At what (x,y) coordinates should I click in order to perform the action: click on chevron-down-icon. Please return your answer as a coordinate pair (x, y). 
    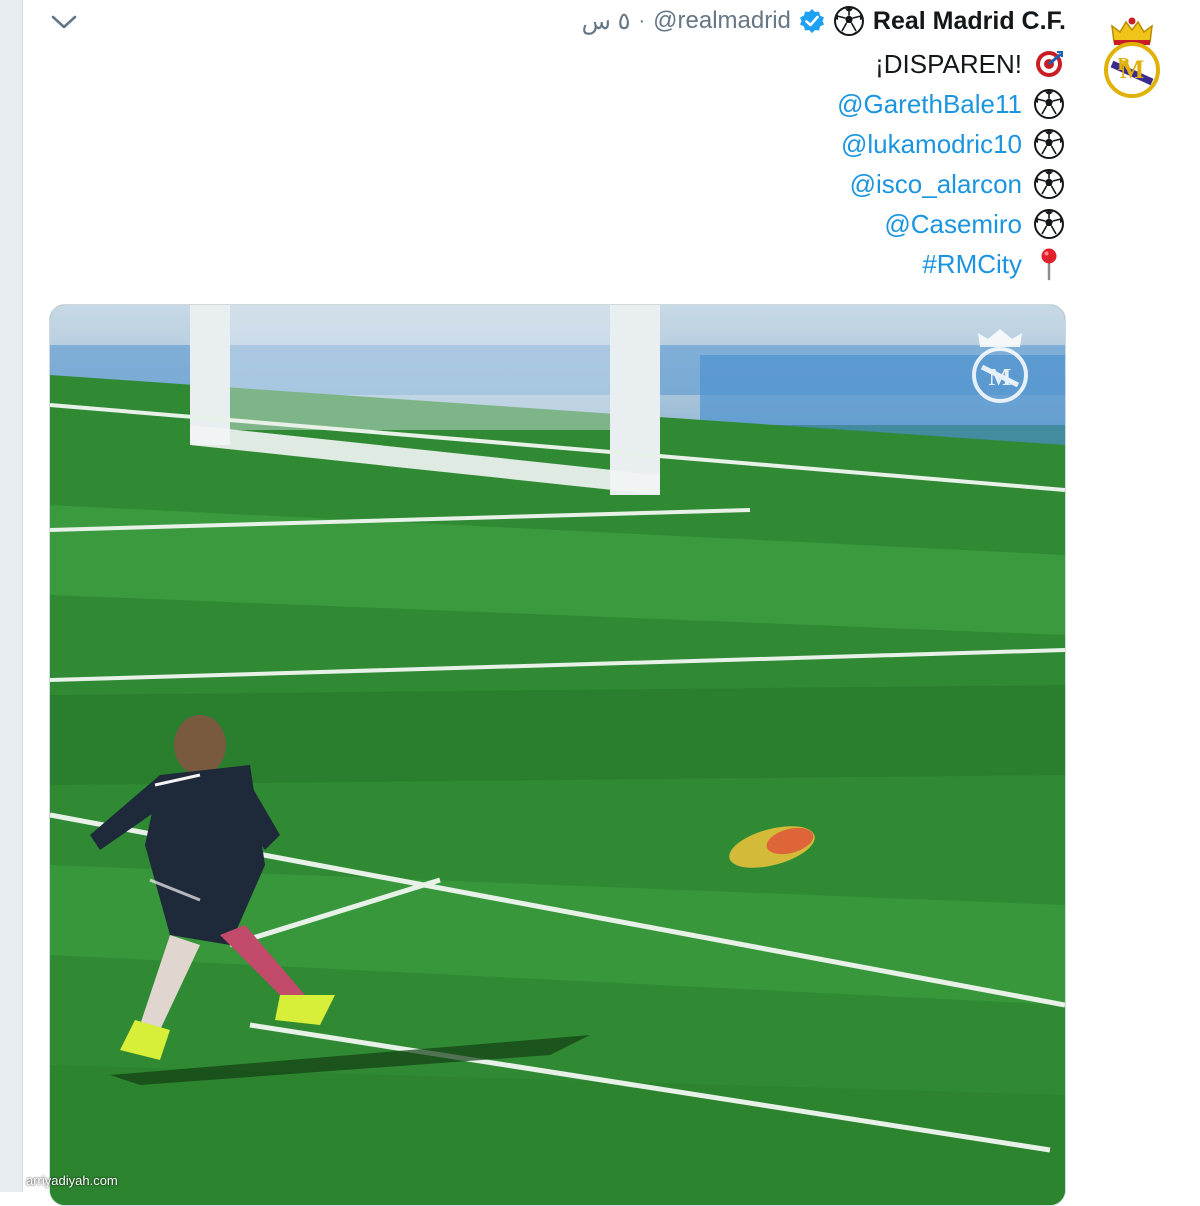
    Looking at the image, I should click on (64, 22).